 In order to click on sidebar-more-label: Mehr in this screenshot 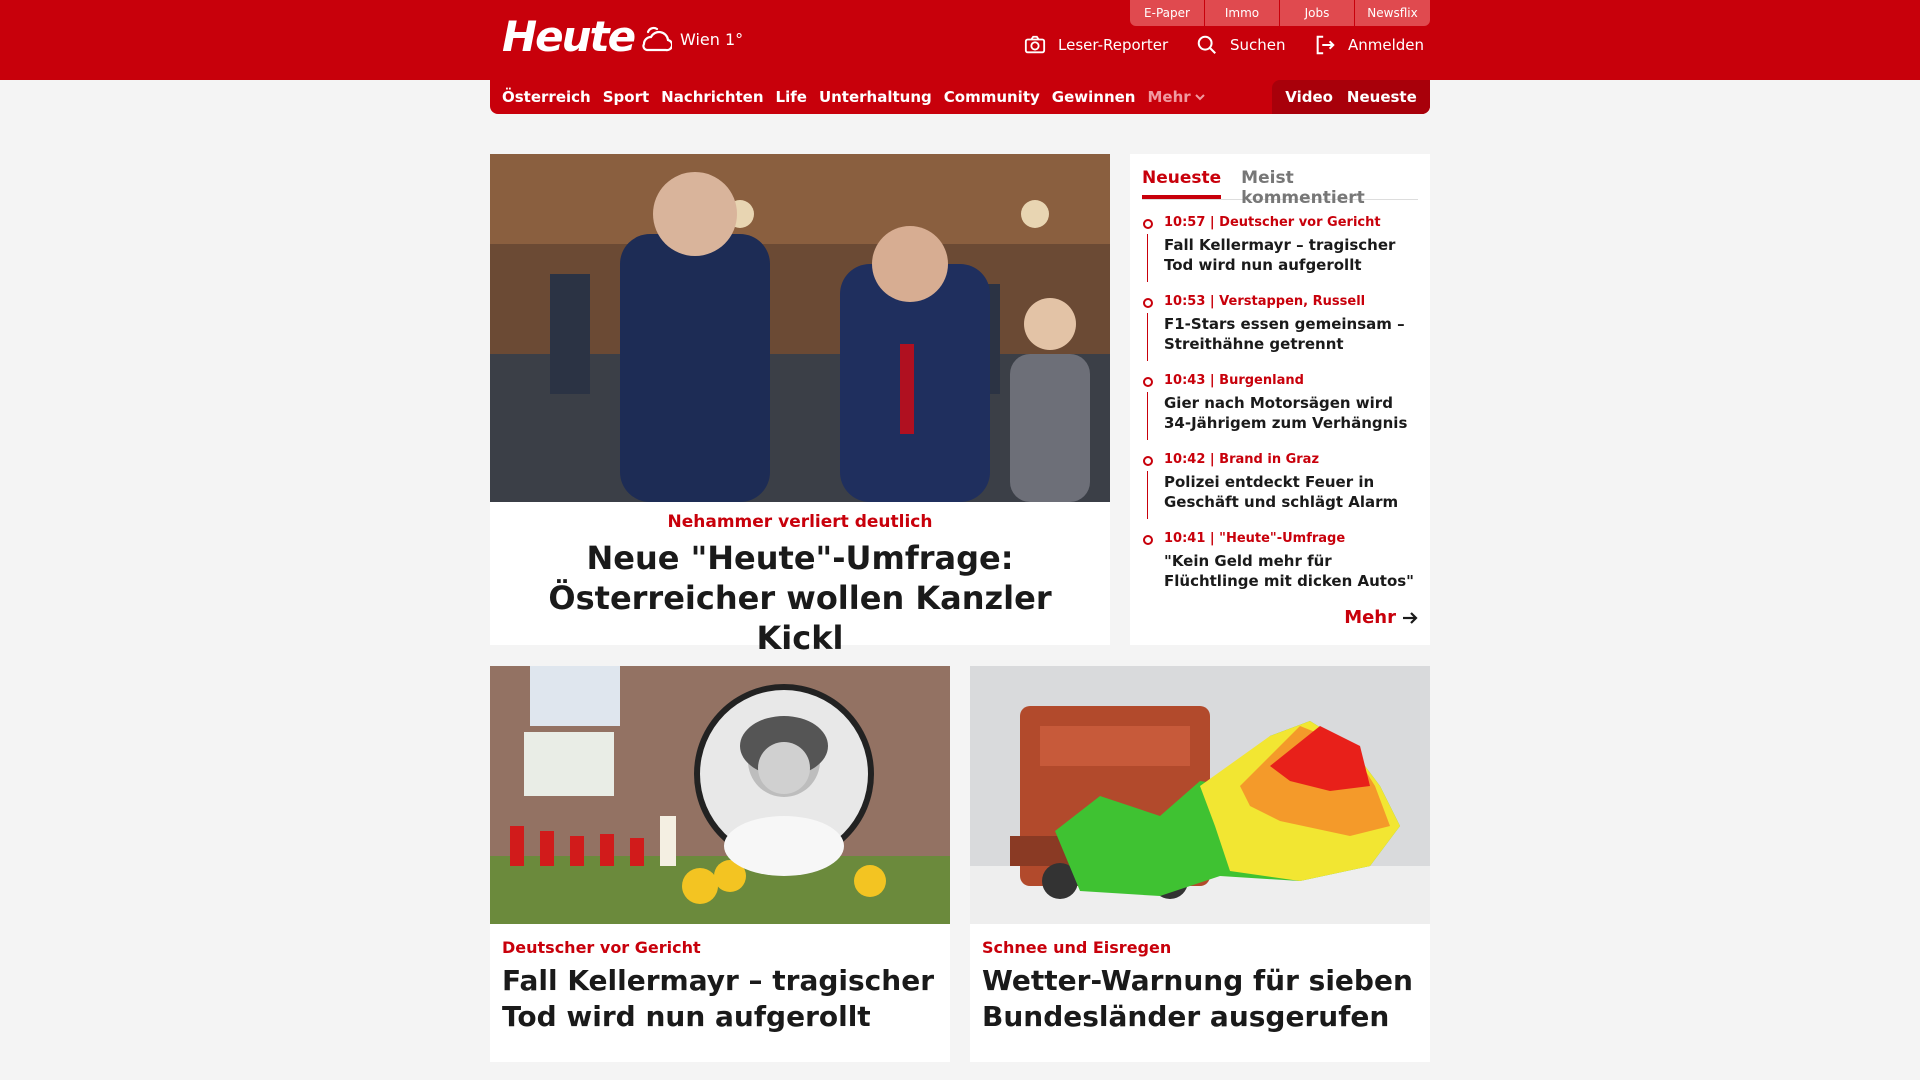, I will do `click(1370, 617)`.